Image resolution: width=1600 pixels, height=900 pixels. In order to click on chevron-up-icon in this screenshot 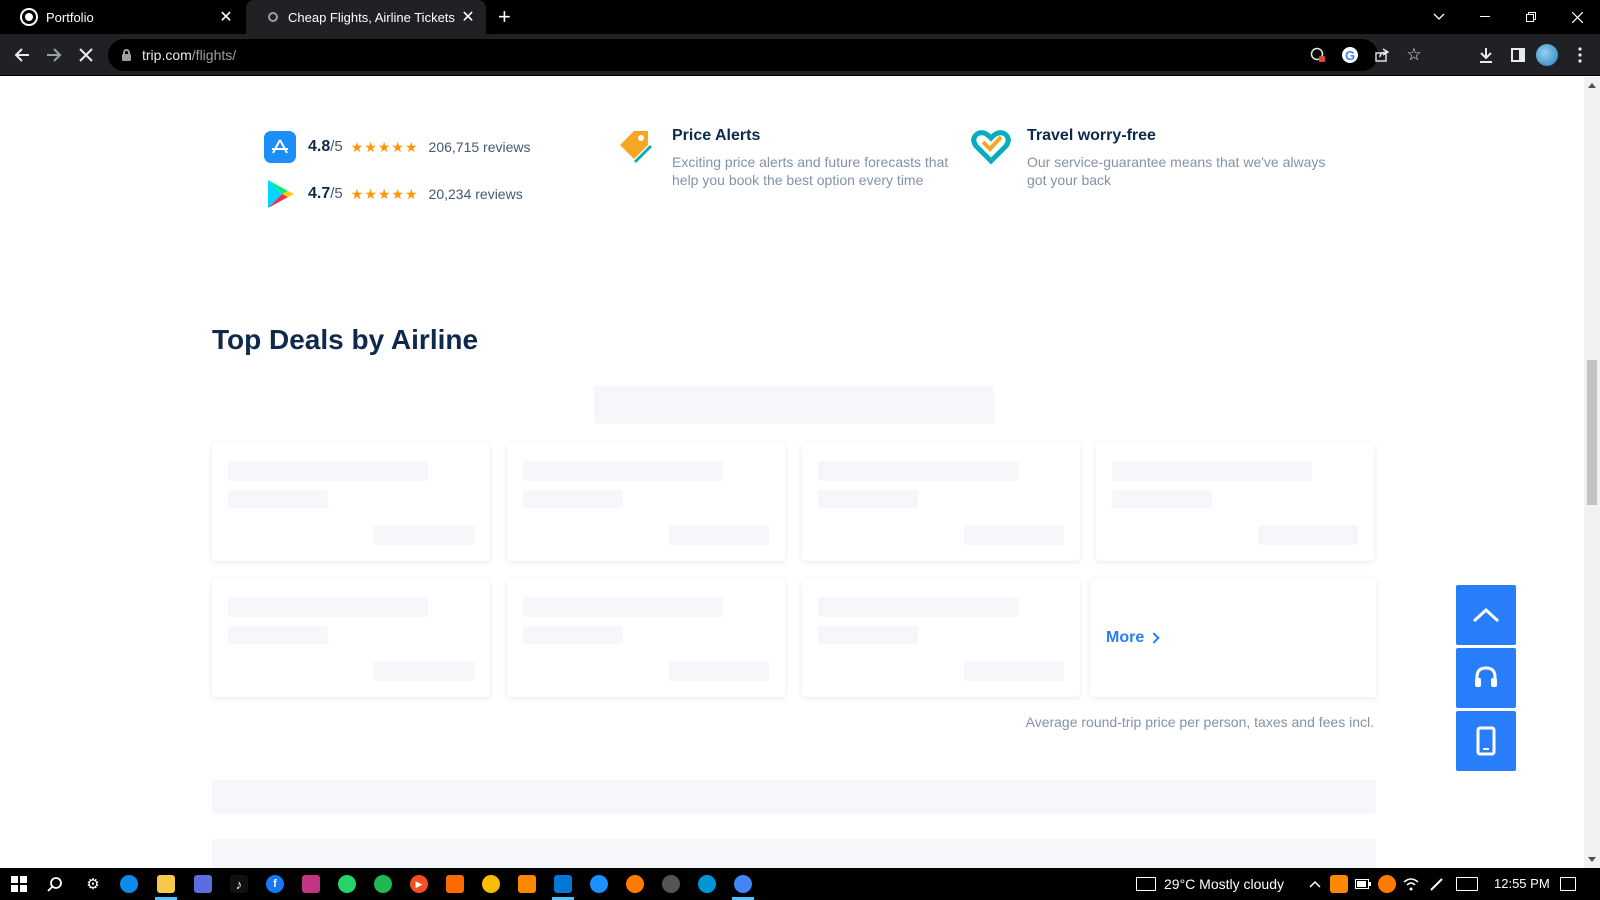, I will do `click(1315, 884)`.